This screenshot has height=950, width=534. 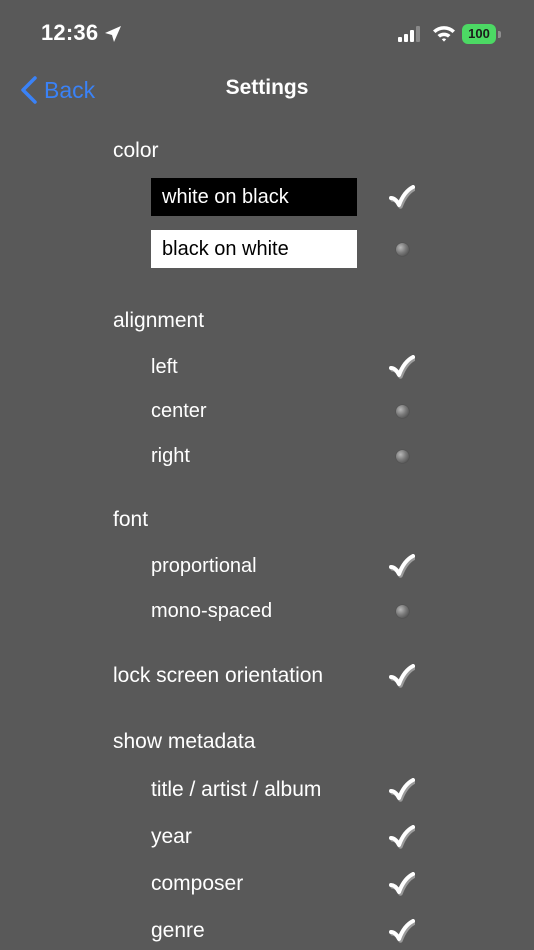 What do you see at coordinates (211, 611) in the screenshot?
I see `font-option-mono-spaced: mono-spaced` at bounding box center [211, 611].